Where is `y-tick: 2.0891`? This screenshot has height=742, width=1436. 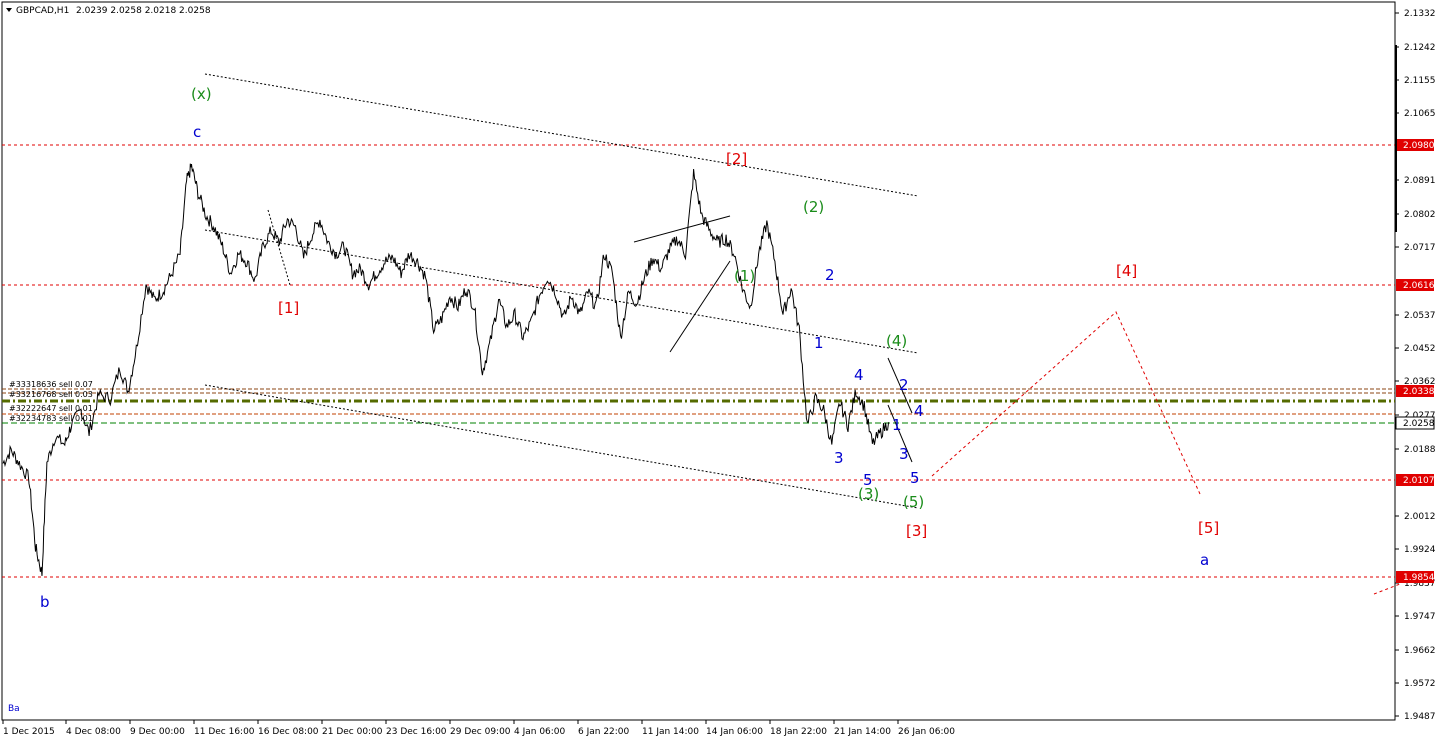
y-tick: 2.0891 is located at coordinates (1415, 181).